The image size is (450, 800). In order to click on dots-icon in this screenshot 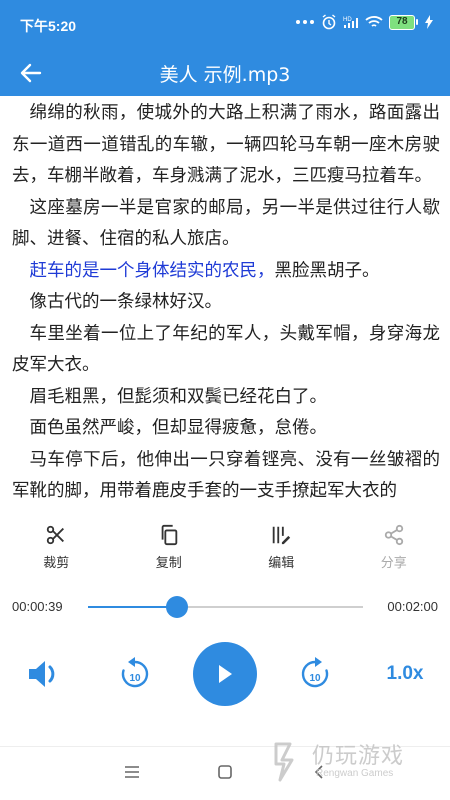, I will do `click(305, 22)`.